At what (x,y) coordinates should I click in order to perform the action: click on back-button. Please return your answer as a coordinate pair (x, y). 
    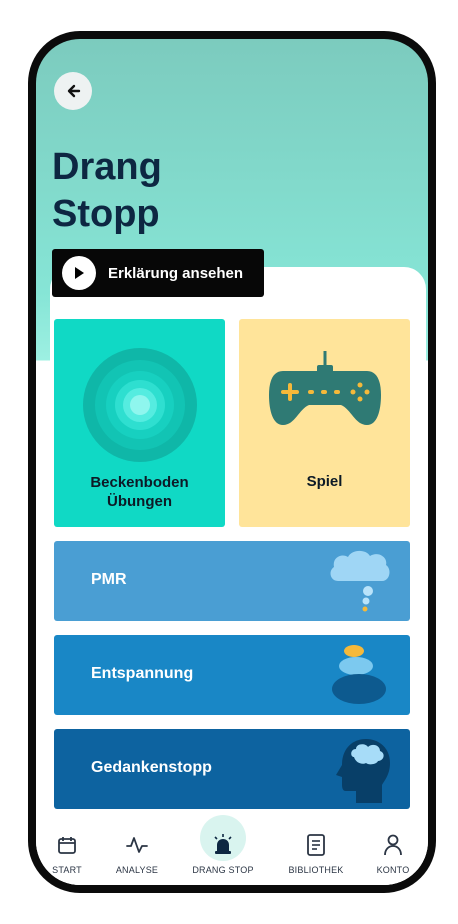
    Looking at the image, I should click on (73, 91).